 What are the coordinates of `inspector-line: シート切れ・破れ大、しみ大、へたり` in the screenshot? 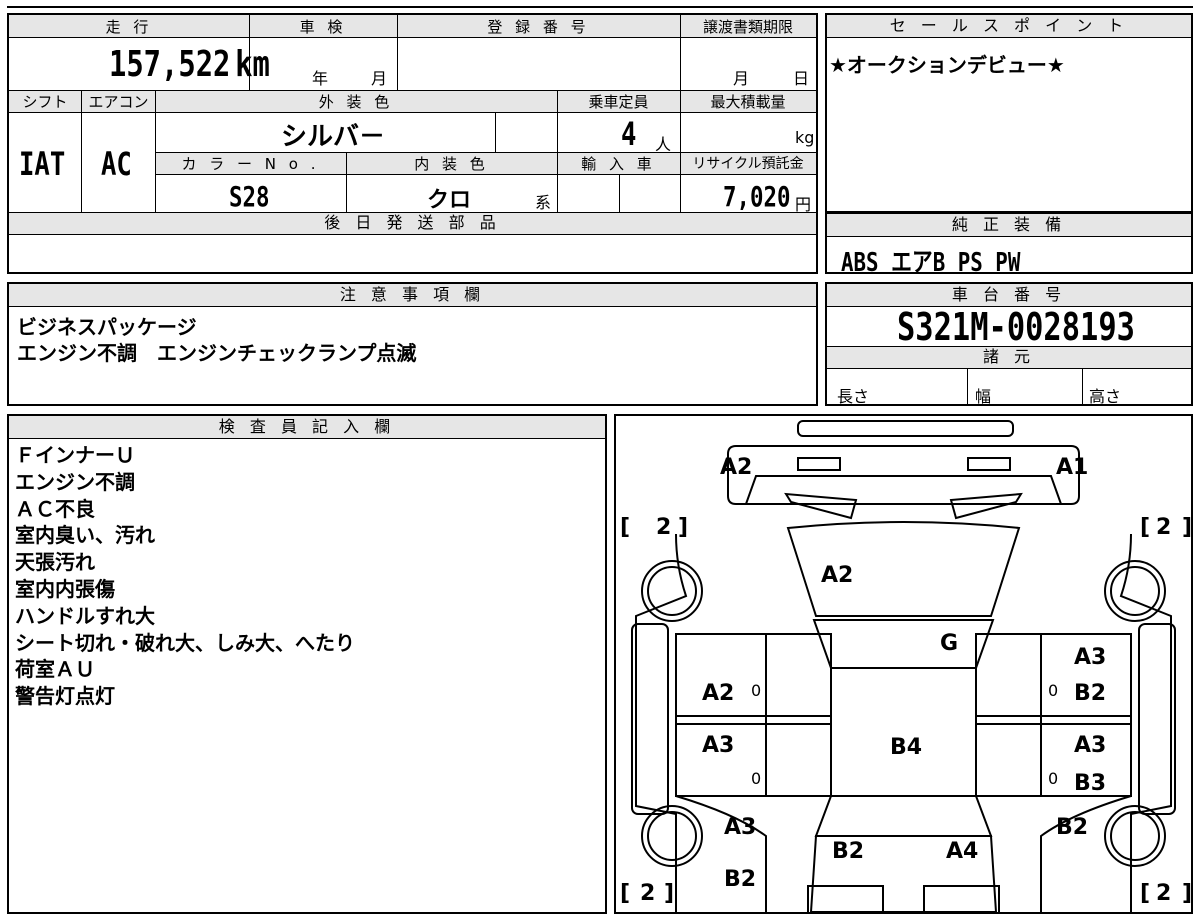 It's located at (185, 642).